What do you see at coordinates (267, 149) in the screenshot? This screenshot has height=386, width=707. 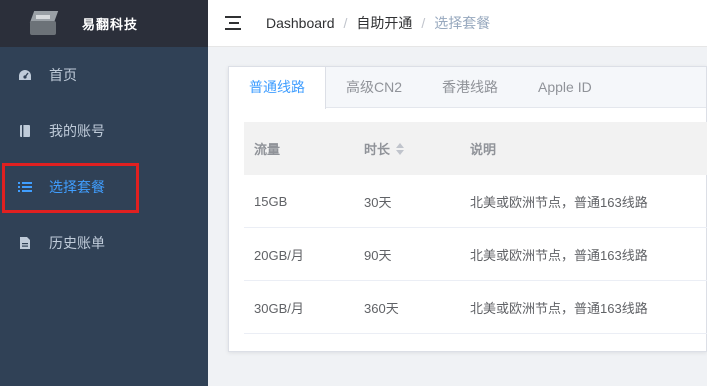 I see `column-header-traffic: 流量` at bounding box center [267, 149].